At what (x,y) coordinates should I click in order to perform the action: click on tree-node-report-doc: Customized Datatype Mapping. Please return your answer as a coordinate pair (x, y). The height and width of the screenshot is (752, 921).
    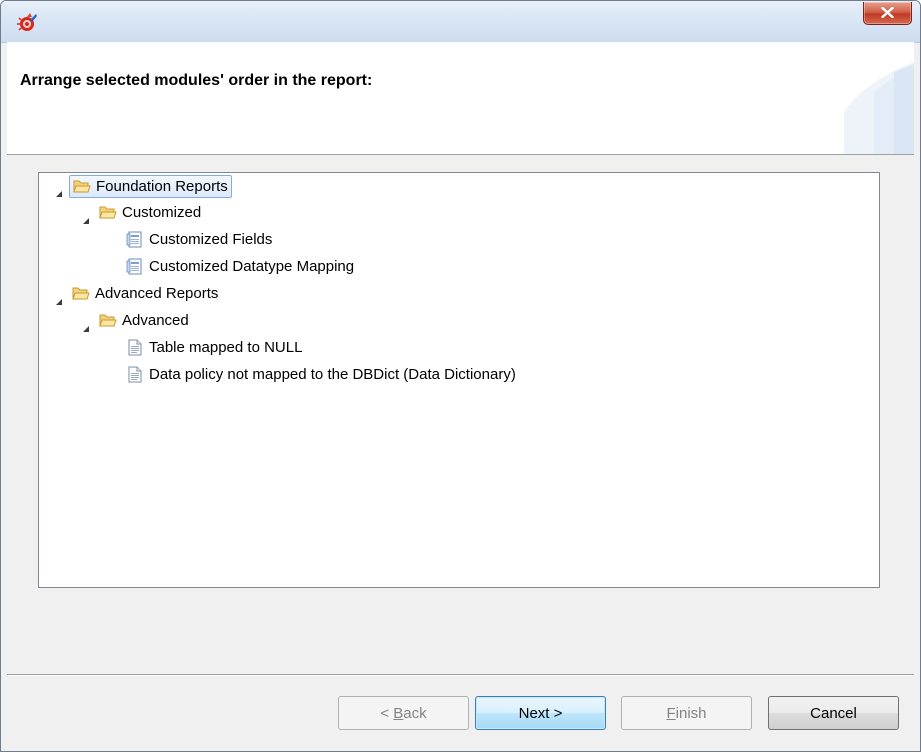
    Looking at the image, I should click on (484, 268).